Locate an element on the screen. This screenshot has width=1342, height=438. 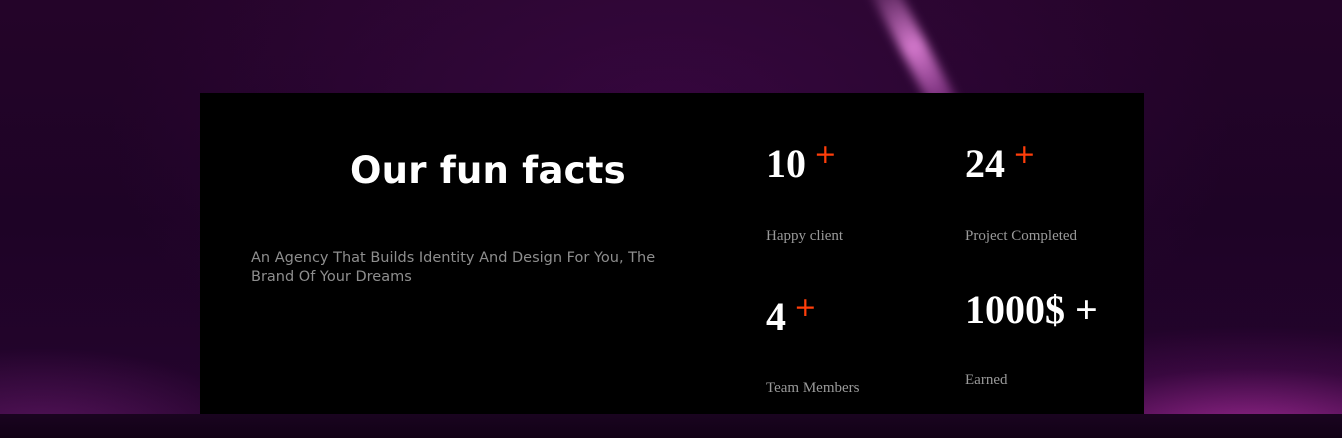
fact-value-row: 24 + is located at coordinates (1000, 163).